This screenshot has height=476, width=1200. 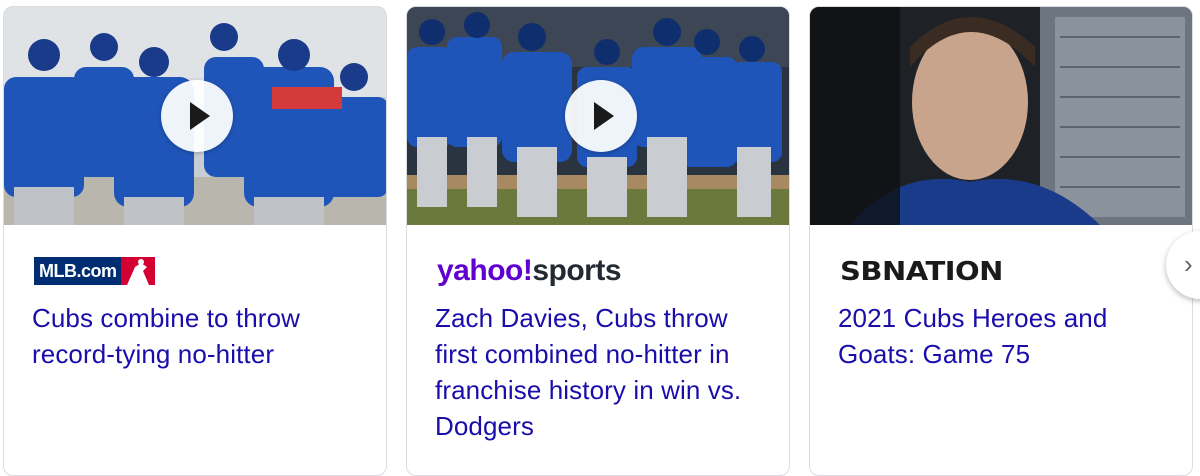 What do you see at coordinates (1188, 264) in the screenshot?
I see `chevron-right-icon: ›` at bounding box center [1188, 264].